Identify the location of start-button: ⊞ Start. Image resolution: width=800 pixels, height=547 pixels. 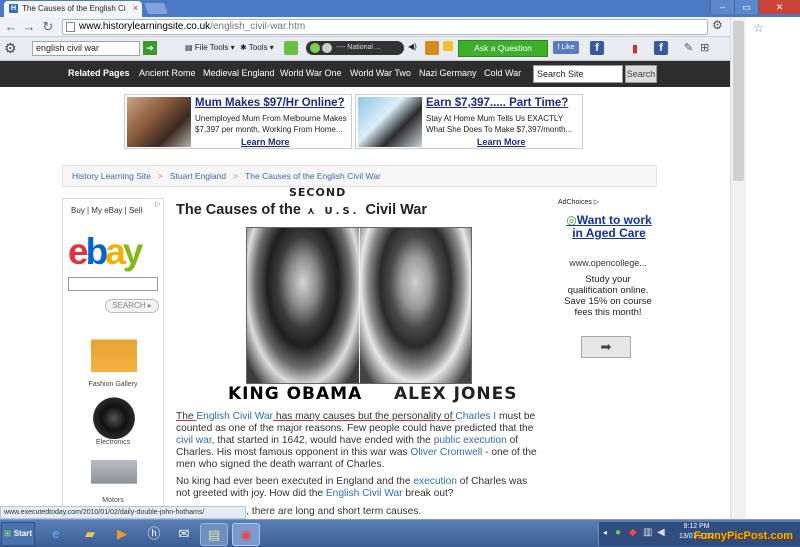
(18, 534).